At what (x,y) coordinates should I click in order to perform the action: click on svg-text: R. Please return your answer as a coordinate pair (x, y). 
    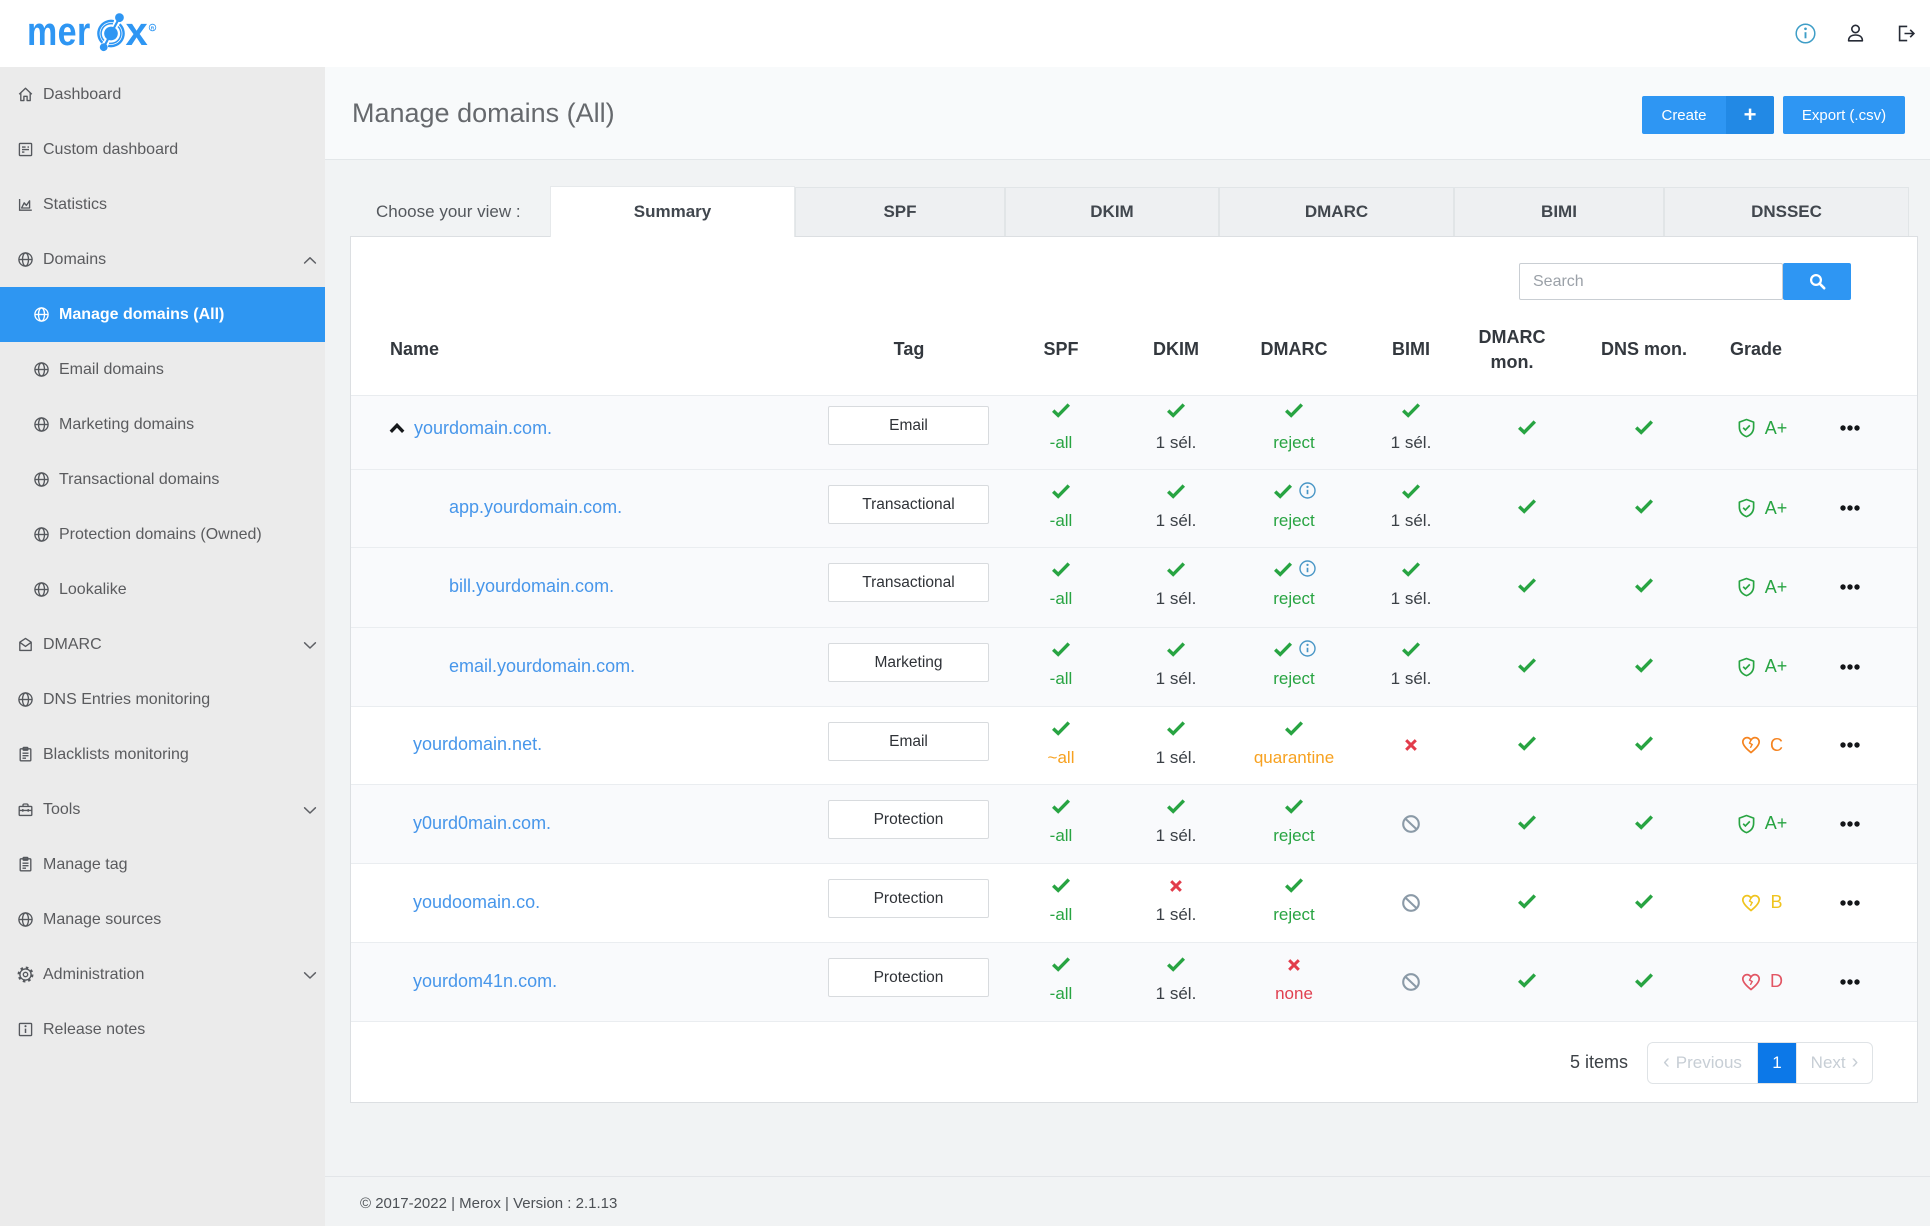
    Looking at the image, I should click on (153, 28).